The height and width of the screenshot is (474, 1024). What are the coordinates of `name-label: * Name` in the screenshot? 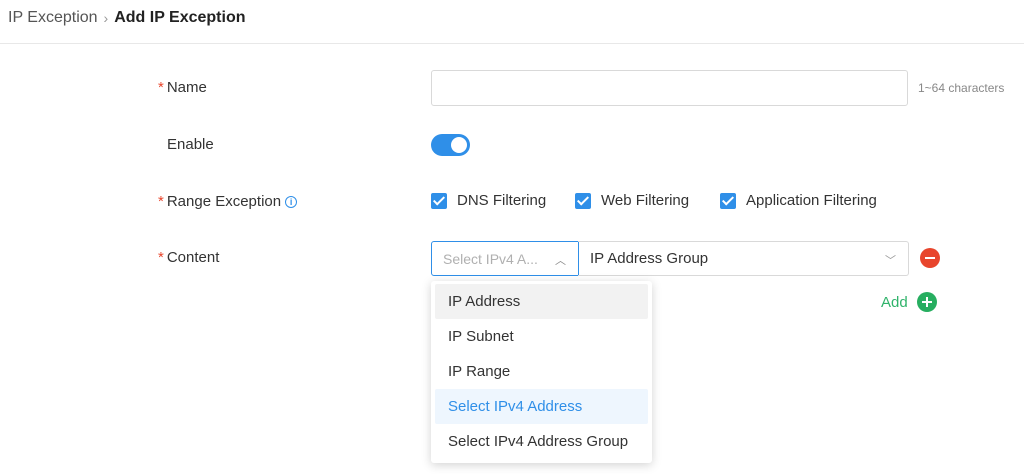 It's located at (182, 87).